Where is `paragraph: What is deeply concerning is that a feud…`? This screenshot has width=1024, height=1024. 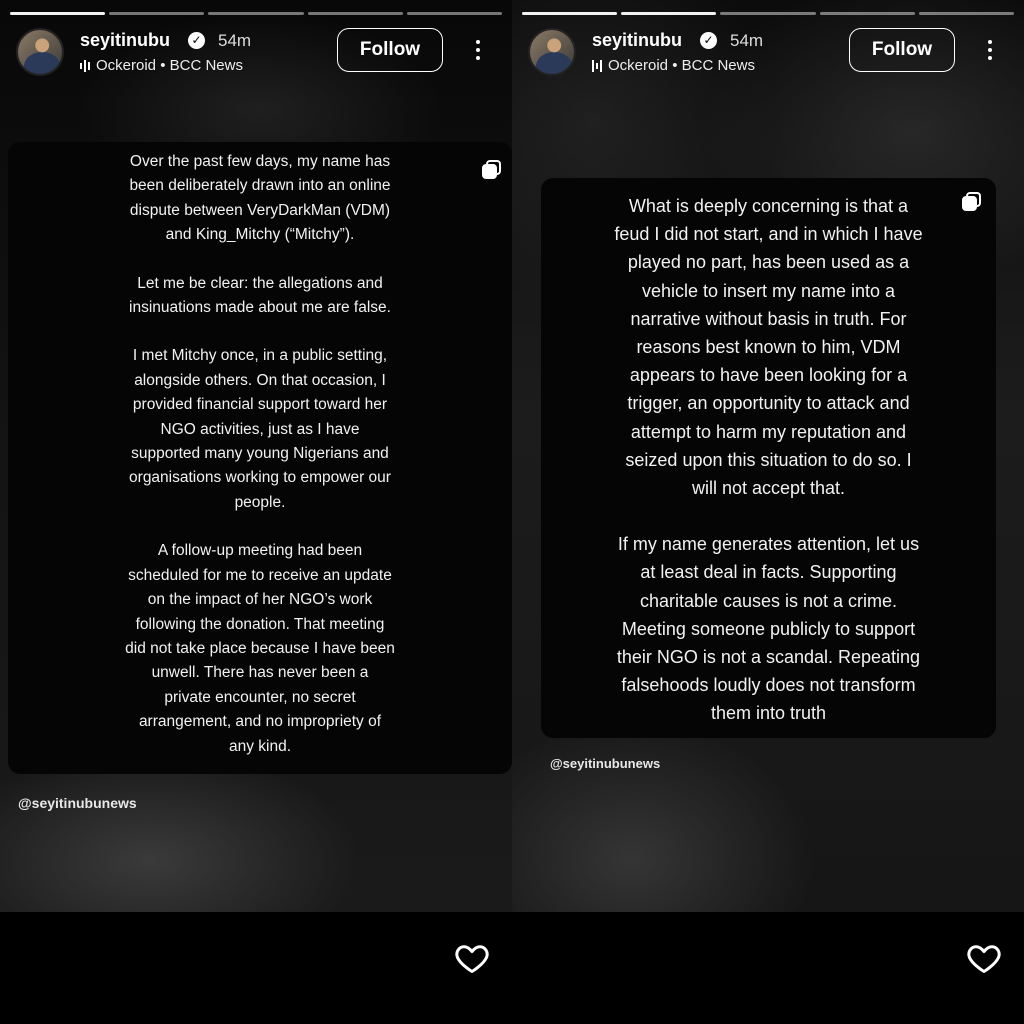 paragraph: What is deeply concerning is that a feud… is located at coordinates (768, 347).